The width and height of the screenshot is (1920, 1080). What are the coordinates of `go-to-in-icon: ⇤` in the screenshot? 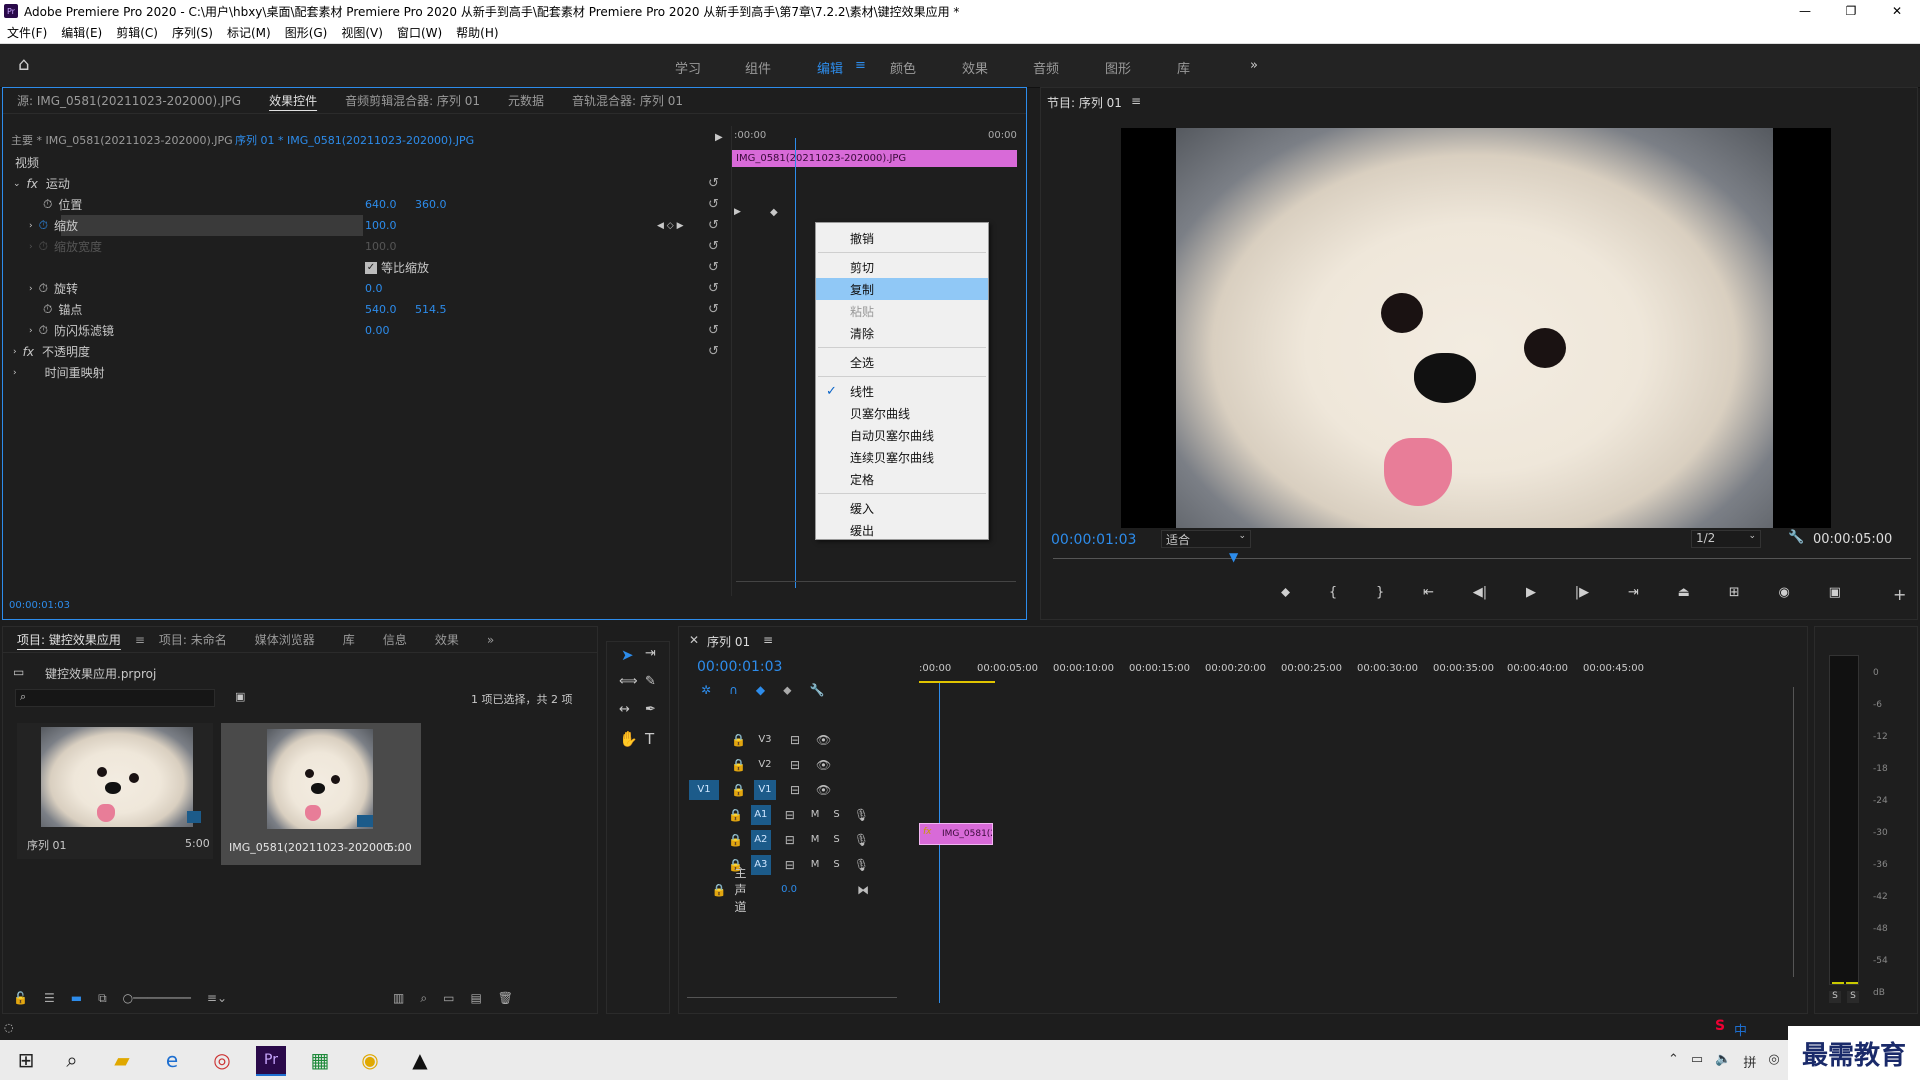 It's located at (1428, 595).